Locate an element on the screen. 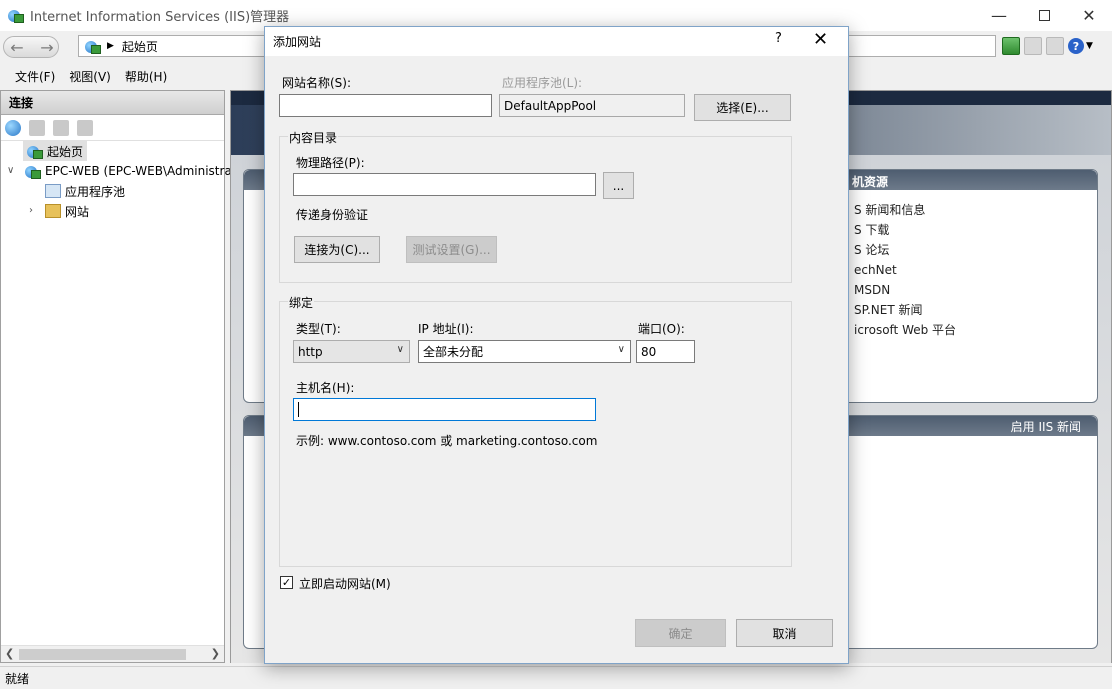 This screenshot has width=1112, height=689. connections-horizontal-scrollbar: ❮ ❯ is located at coordinates (112, 653).